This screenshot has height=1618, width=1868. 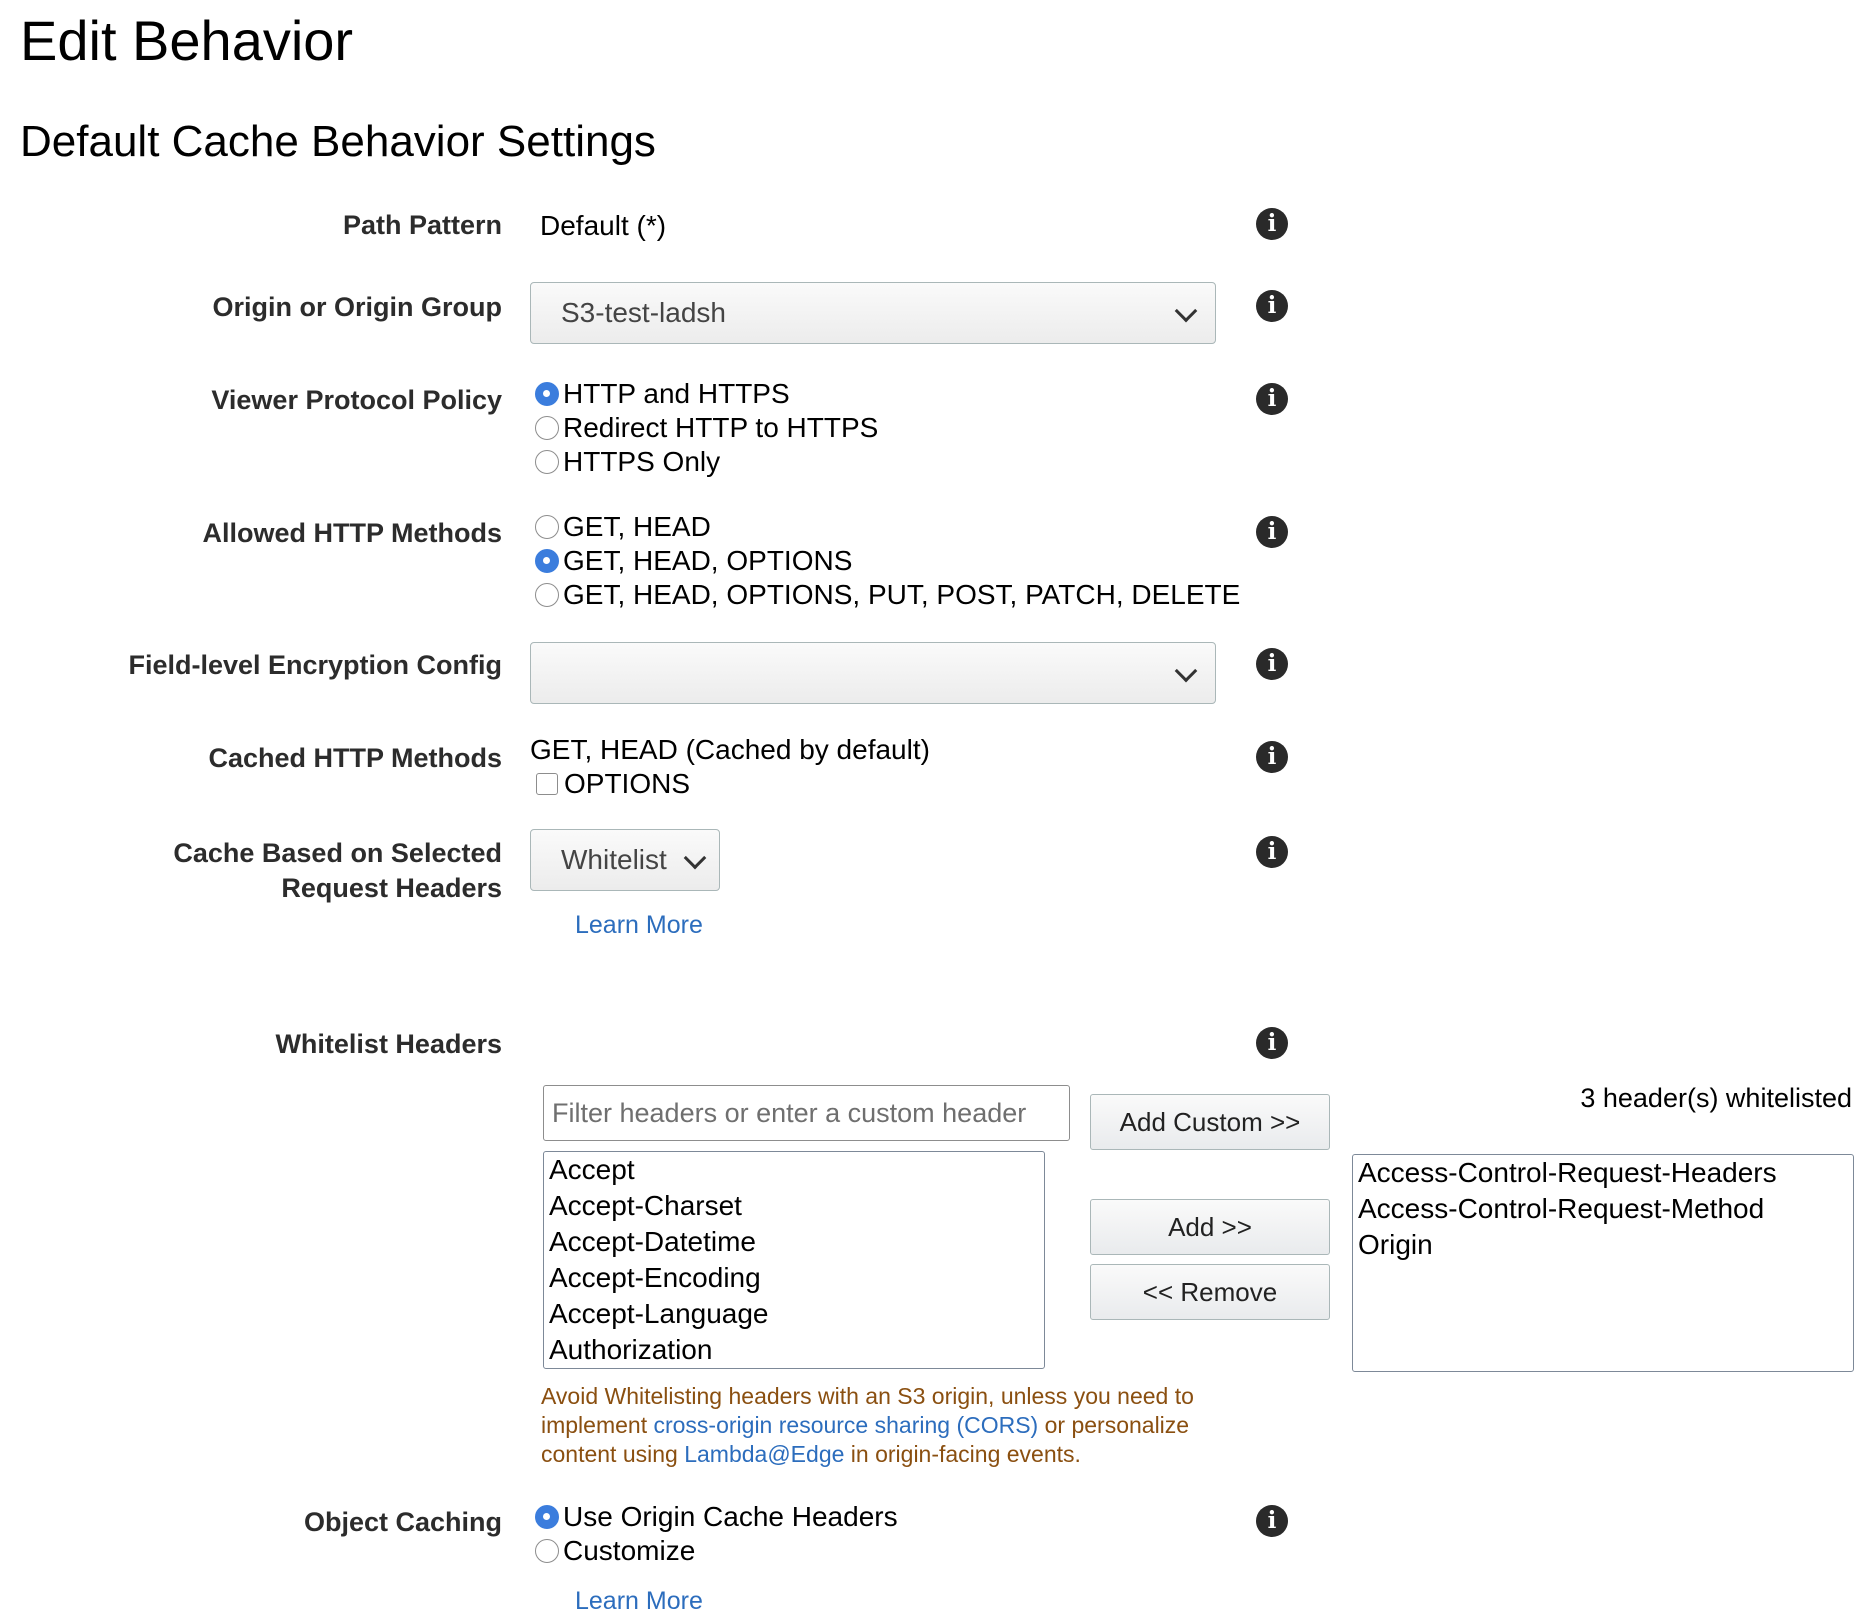 I want to click on list-item: Access-Control-Request-Method, so click(x=1603, y=1209).